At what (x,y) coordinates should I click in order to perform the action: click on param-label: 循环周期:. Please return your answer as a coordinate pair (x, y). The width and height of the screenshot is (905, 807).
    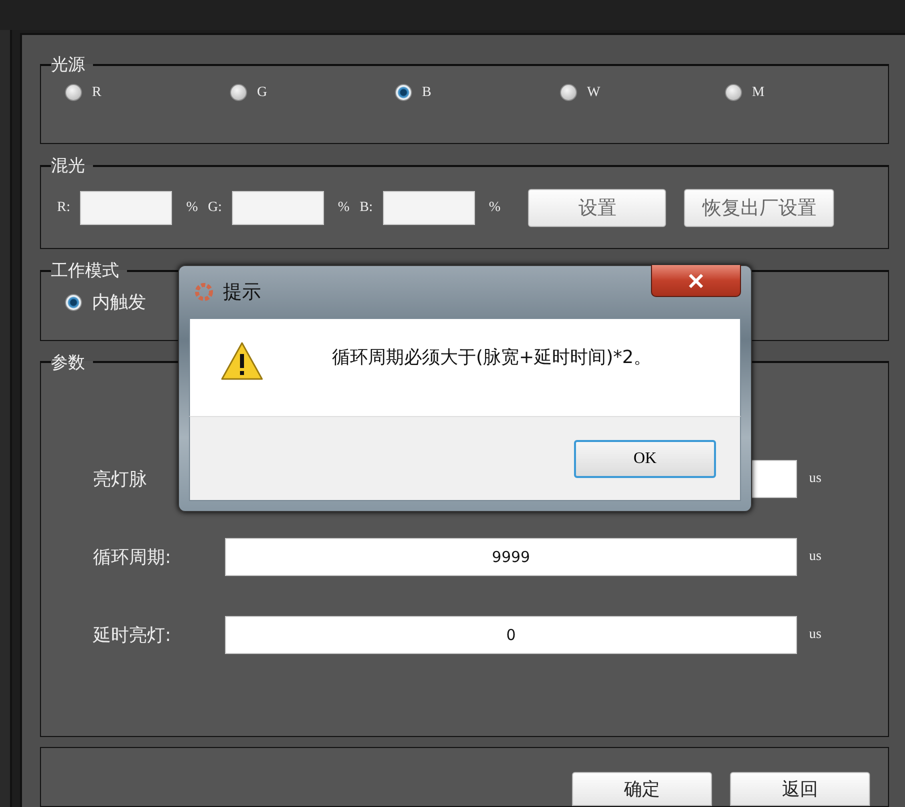
    Looking at the image, I should click on (132, 557).